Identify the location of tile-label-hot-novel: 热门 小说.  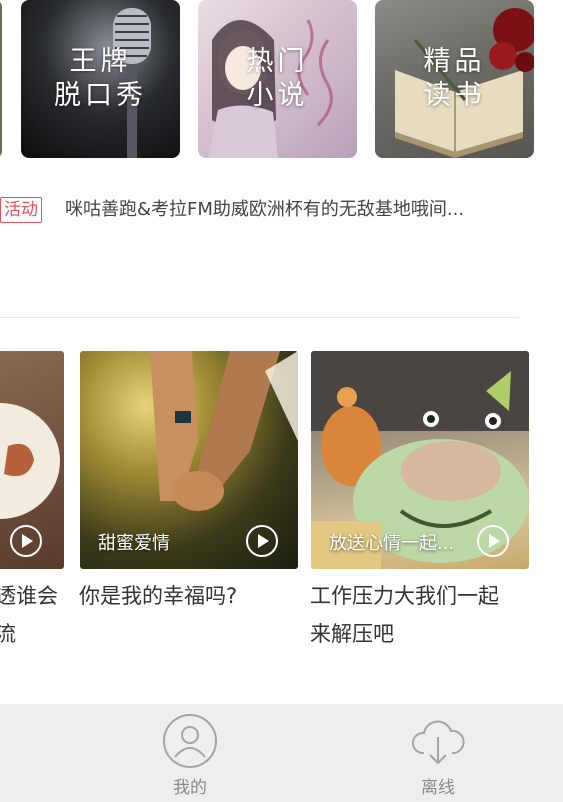
(277, 78).